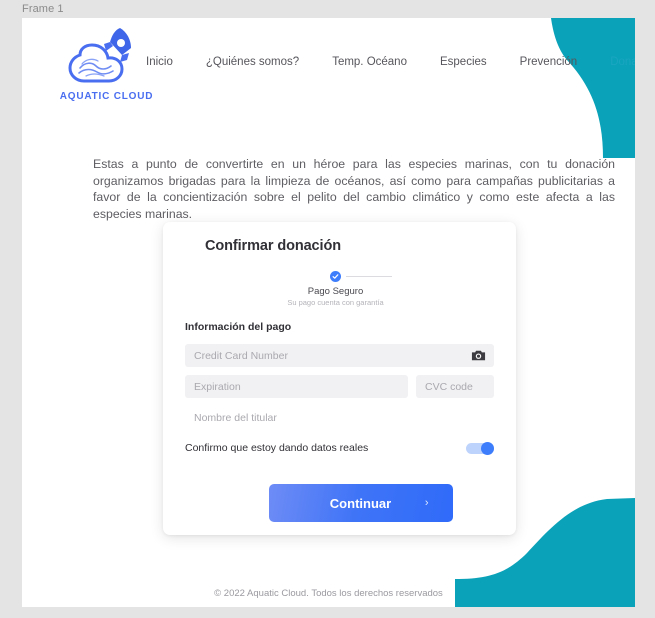 This screenshot has height=618, width=655. I want to click on confirm-real-data-row: Confirmo que estoy dando datos reales, so click(339, 448).